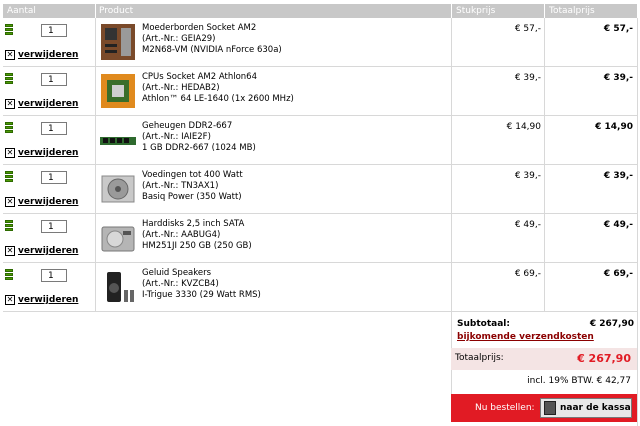 The height and width of the screenshot is (426, 640). What do you see at coordinates (181, 235) in the screenshot?
I see `product-artnr: (Art.-Nr.: AABUG4)` at bounding box center [181, 235].